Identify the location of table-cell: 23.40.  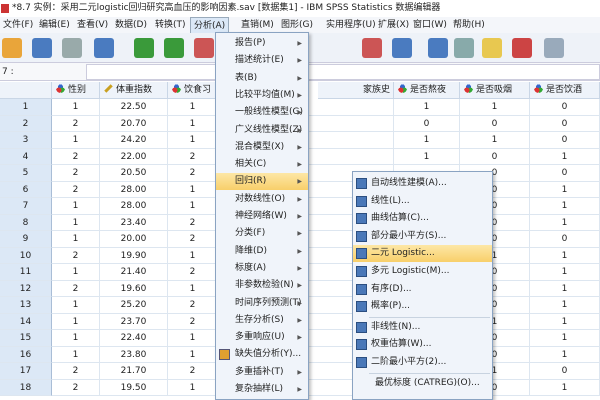
(134, 222).